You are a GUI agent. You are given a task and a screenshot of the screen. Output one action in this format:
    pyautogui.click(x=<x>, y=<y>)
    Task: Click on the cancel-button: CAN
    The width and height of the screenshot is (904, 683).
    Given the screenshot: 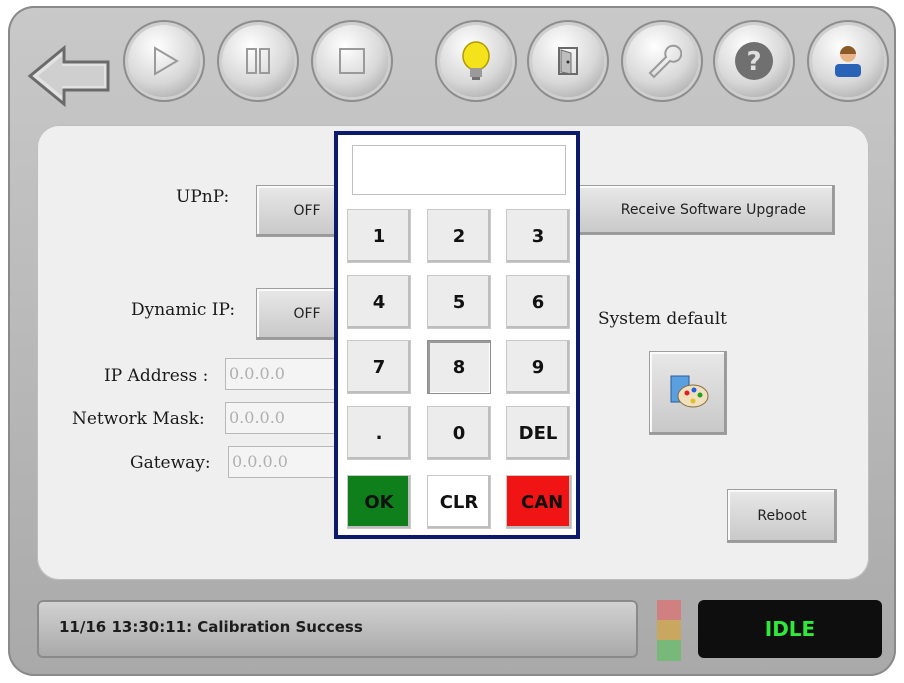 What is the action you would take?
    pyautogui.click(x=539, y=502)
    